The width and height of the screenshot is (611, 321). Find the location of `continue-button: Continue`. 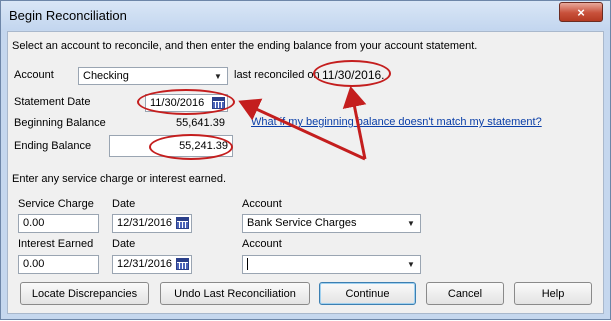

continue-button: Continue is located at coordinates (367, 293).